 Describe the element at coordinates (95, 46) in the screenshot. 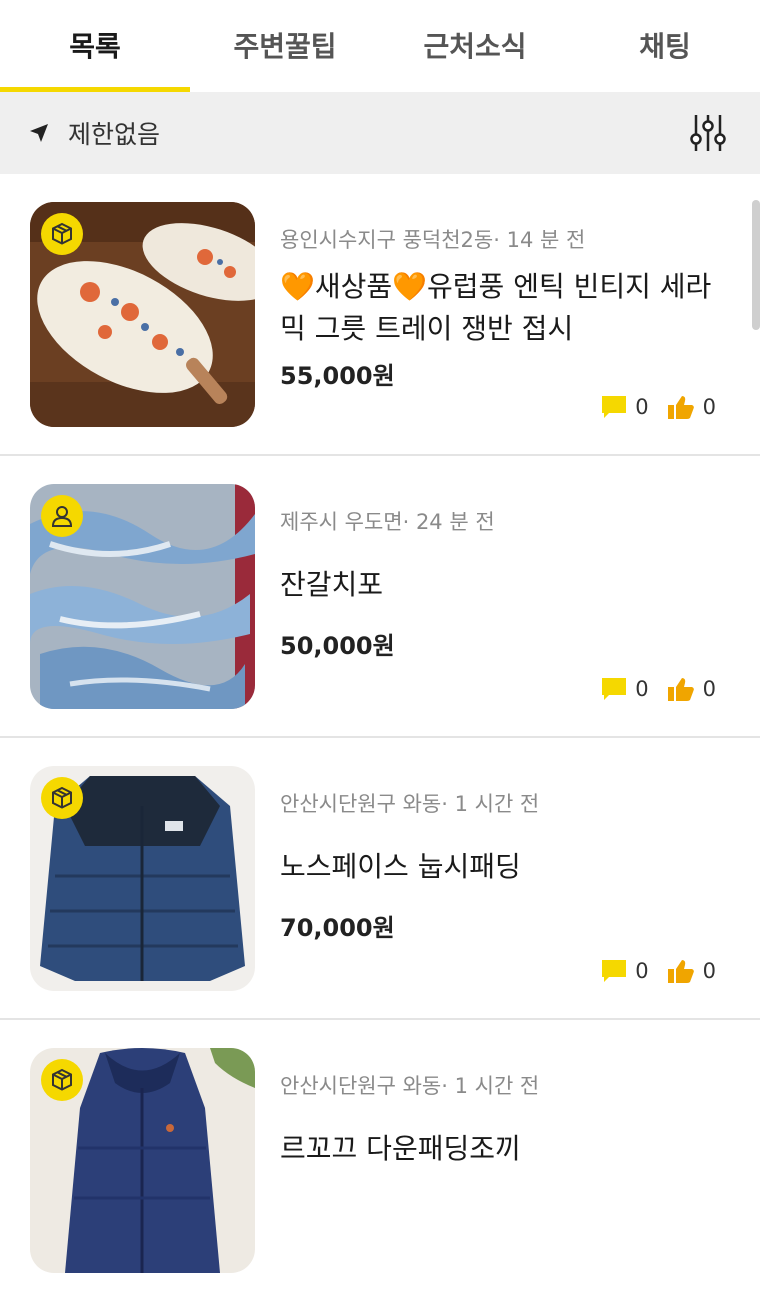

I see `tab-list: 목록` at that location.